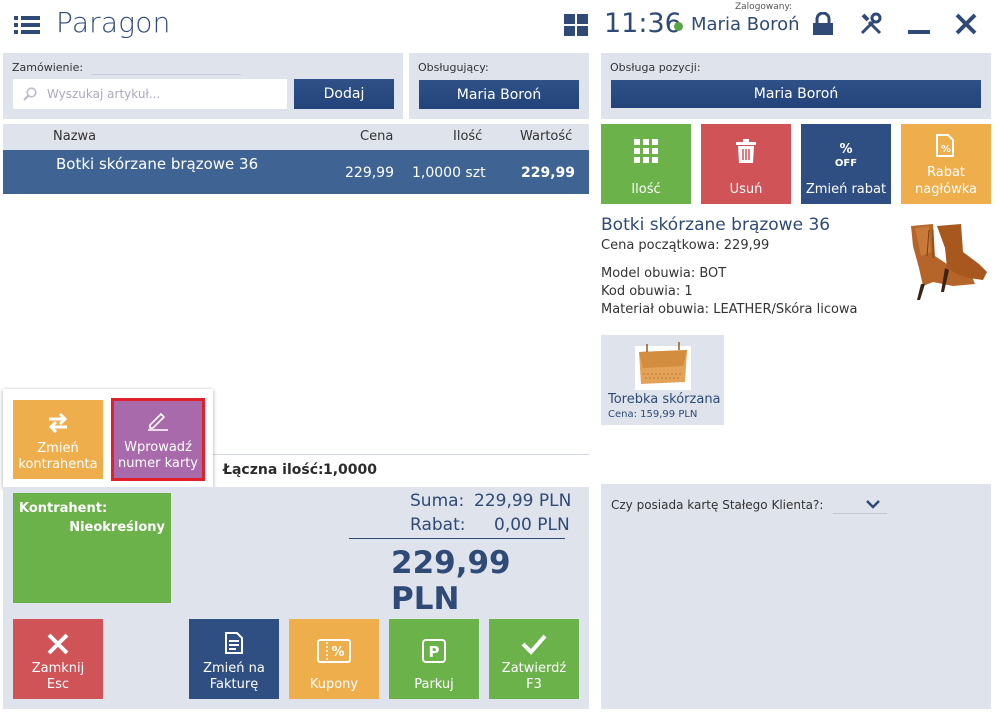 The height and width of the screenshot is (715, 998). I want to click on svg-text: P, so click(434, 652).